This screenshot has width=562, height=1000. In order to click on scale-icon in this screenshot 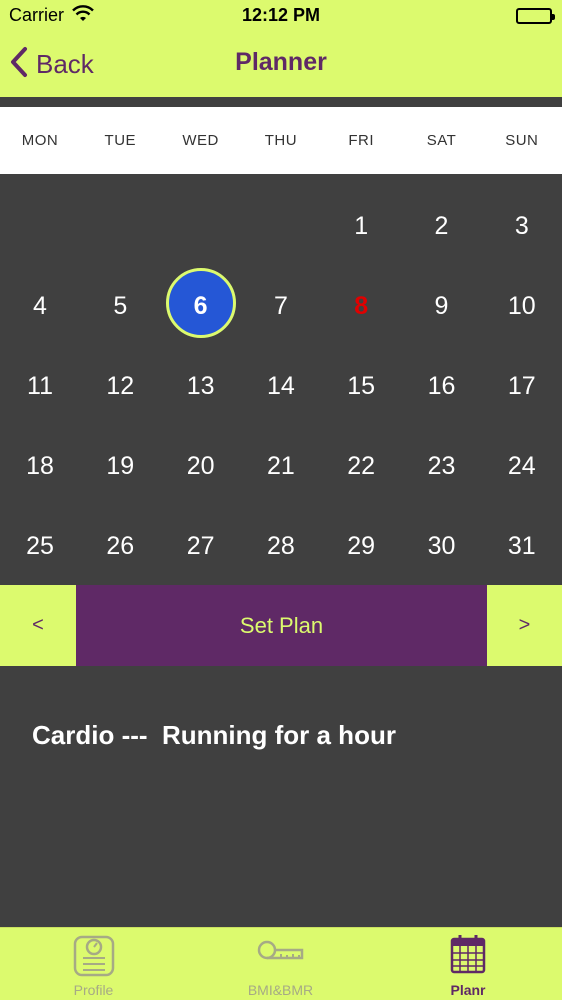, I will do `click(94, 958)`.